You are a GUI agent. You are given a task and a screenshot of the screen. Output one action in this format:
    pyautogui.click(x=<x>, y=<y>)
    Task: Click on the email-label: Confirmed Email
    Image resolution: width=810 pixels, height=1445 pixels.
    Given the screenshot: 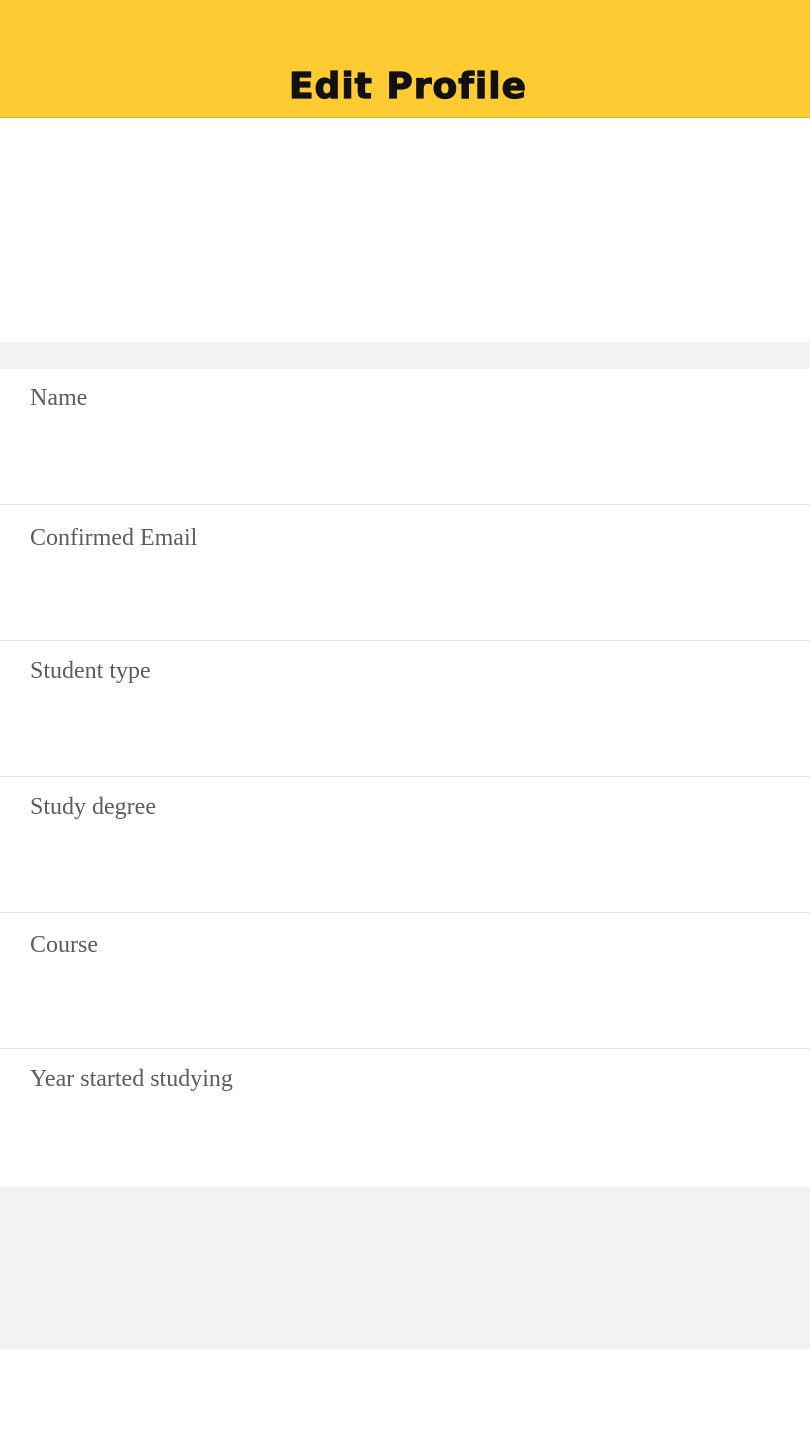 What is the action you would take?
    pyautogui.click(x=114, y=538)
    